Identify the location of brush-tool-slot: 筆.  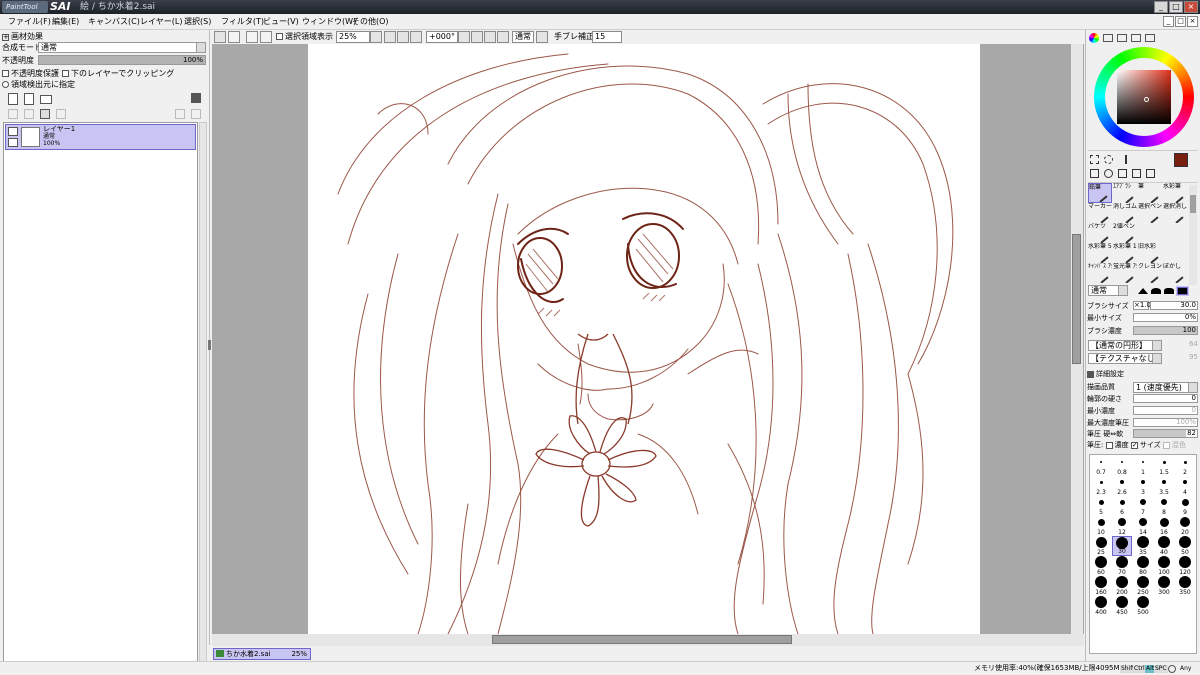
(1150, 193).